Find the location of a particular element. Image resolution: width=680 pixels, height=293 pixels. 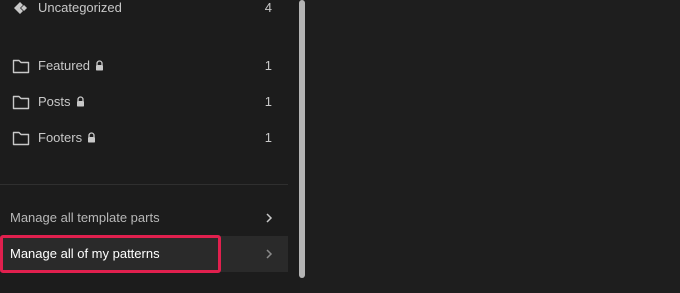

category-label: Posts is located at coordinates (54, 101).